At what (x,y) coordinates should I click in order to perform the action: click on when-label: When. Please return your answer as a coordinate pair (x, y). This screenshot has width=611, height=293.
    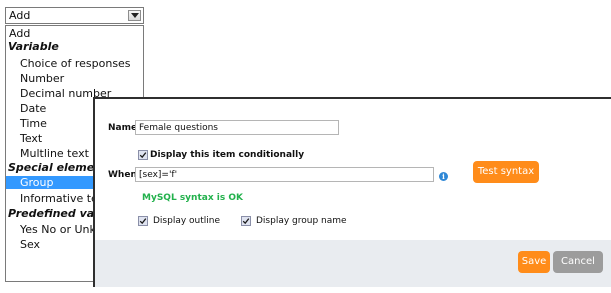
    Looking at the image, I should click on (122, 175).